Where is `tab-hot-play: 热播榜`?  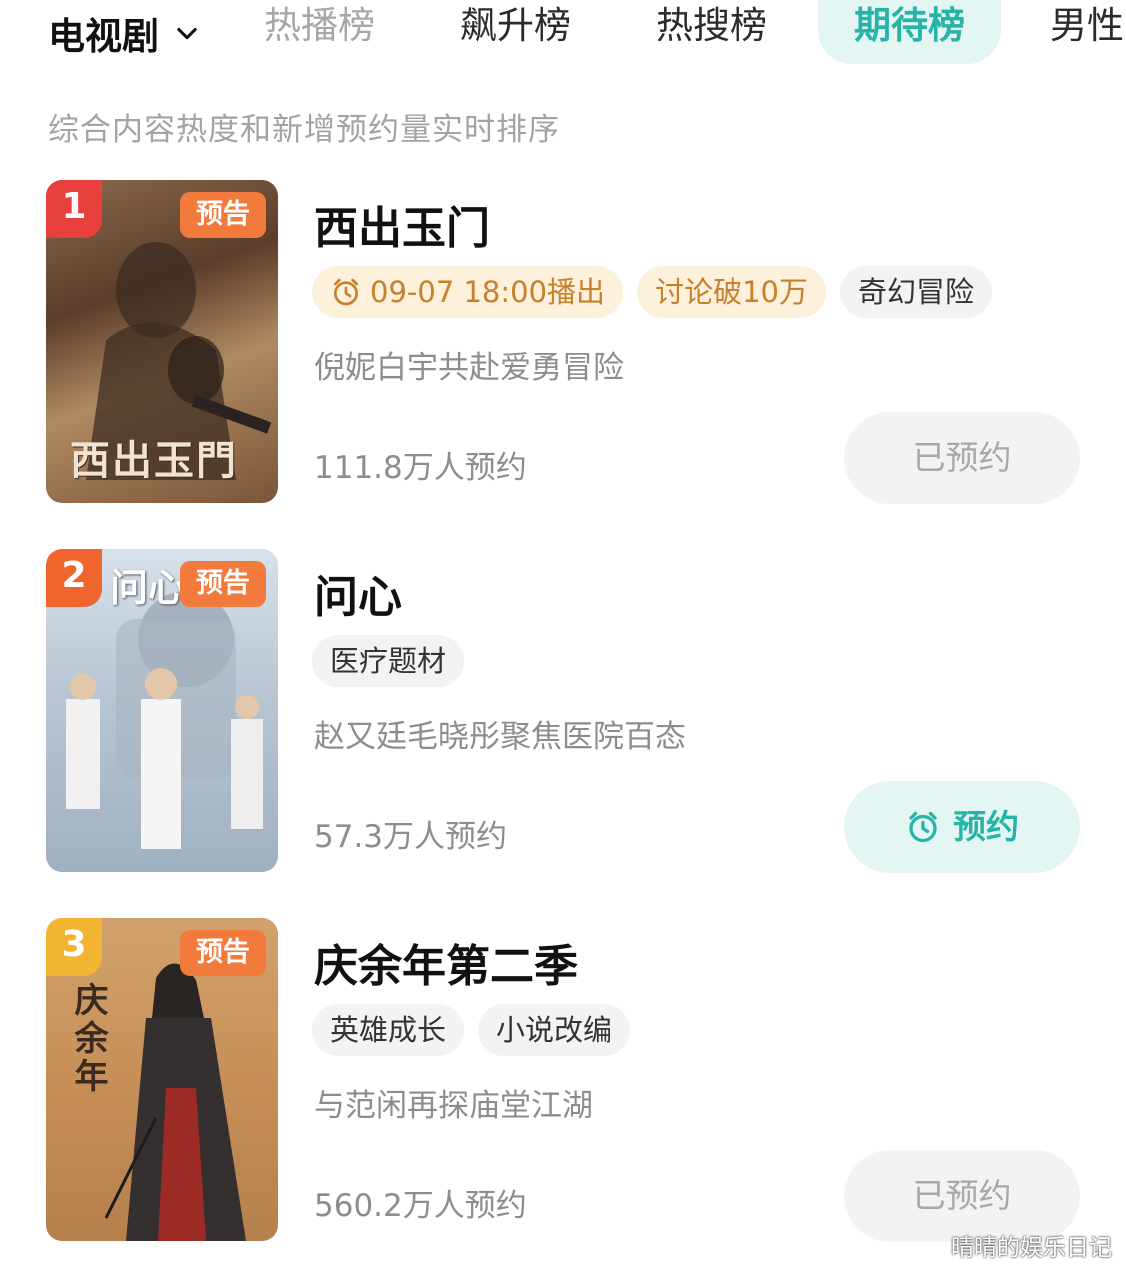
tab-hot-play: 热播榜 is located at coordinates (319, 32).